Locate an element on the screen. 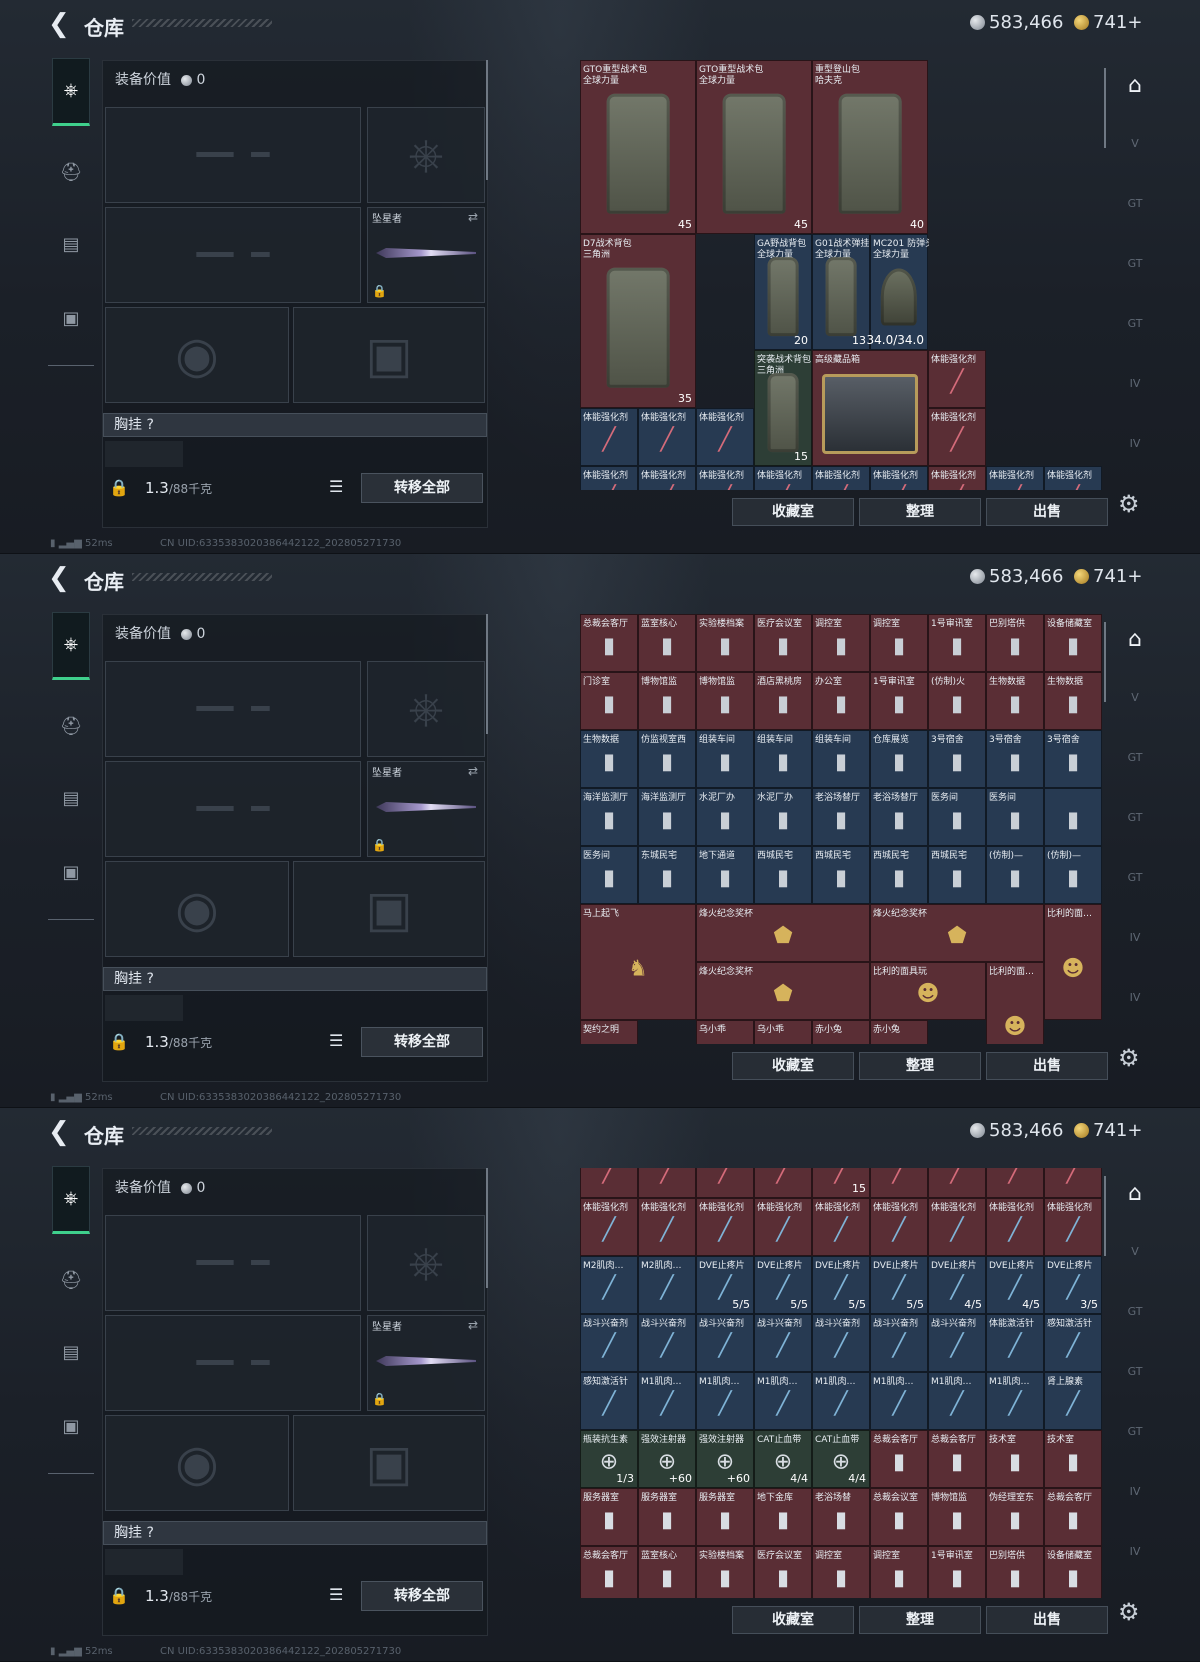 Image resolution: width=1200 pixels, height=1662 pixels. keycard-item: 设备储藏室 ▮ is located at coordinates (1073, 643).